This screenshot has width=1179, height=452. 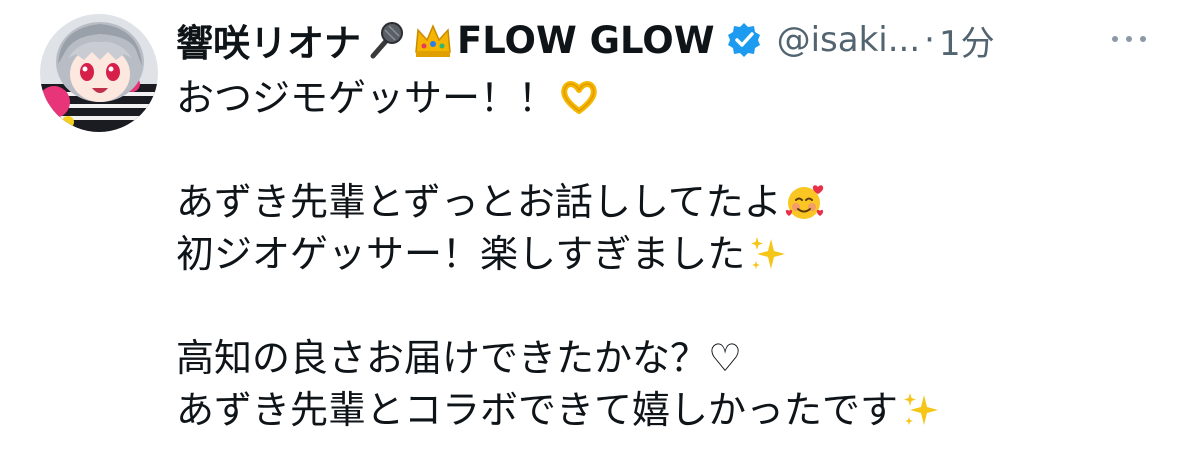 I want to click on crown-icon, so click(x=433, y=40).